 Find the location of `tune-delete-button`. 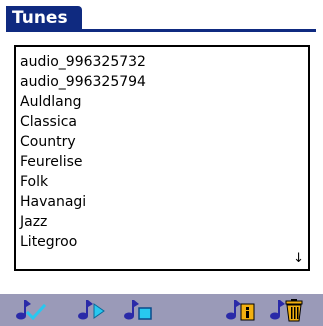

tune-delete-button is located at coordinates (288, 310).